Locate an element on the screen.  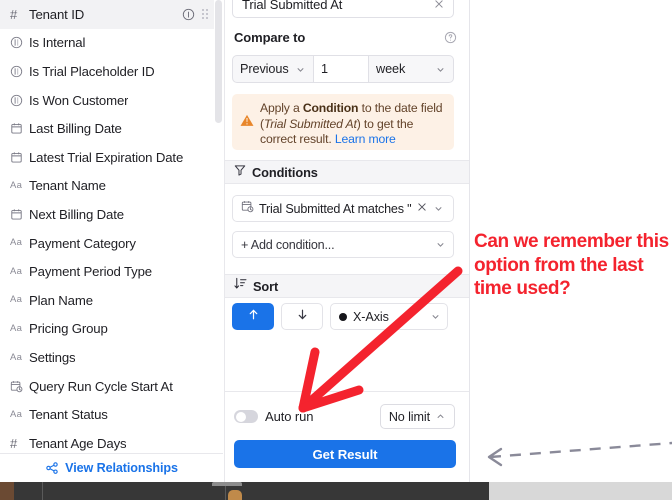
sort-controls: X-Axis is located at coordinates (340, 316).